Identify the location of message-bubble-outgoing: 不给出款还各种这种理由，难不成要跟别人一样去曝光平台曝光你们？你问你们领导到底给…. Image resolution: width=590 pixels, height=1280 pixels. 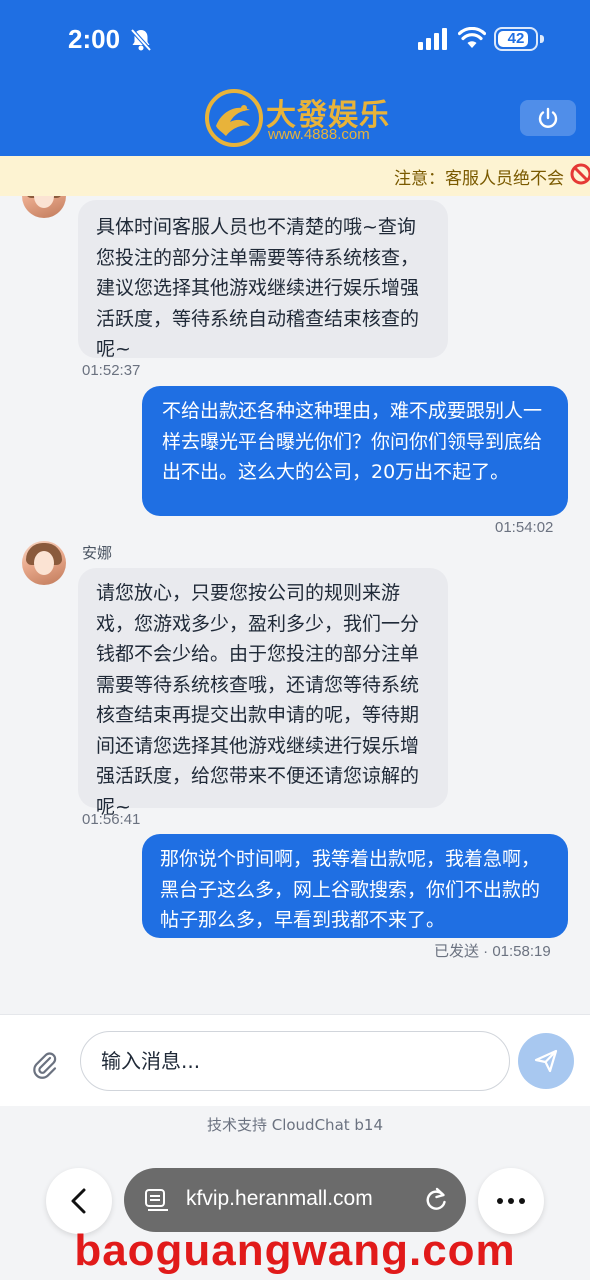
(355, 451).